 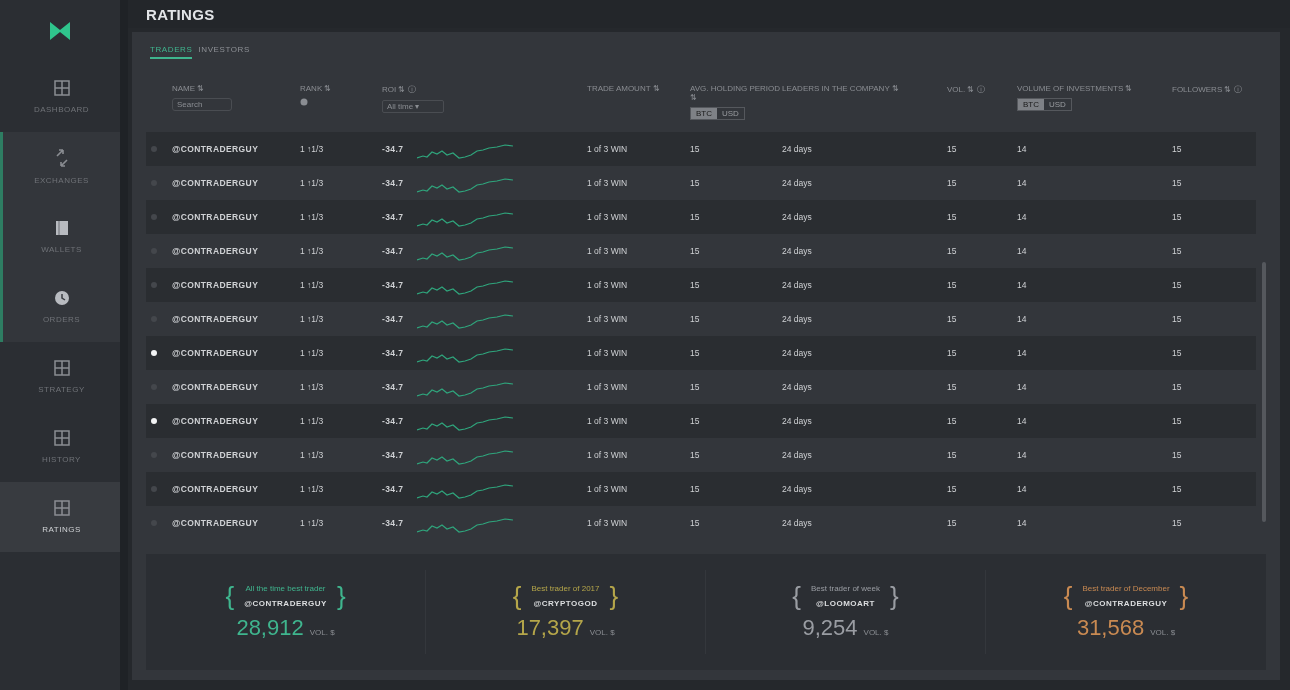 What do you see at coordinates (565, 603) in the screenshot?
I see `trader-name: @CRYPTOGOD` at bounding box center [565, 603].